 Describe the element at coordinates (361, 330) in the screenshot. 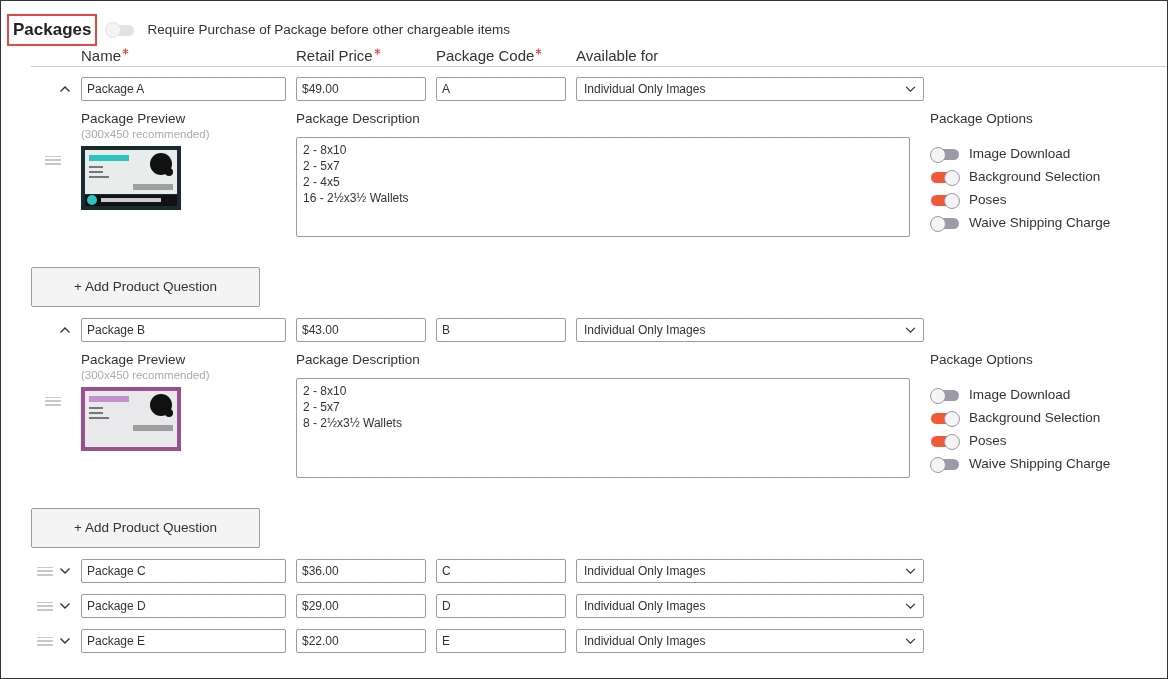

I see `price-field: $43.00` at that location.